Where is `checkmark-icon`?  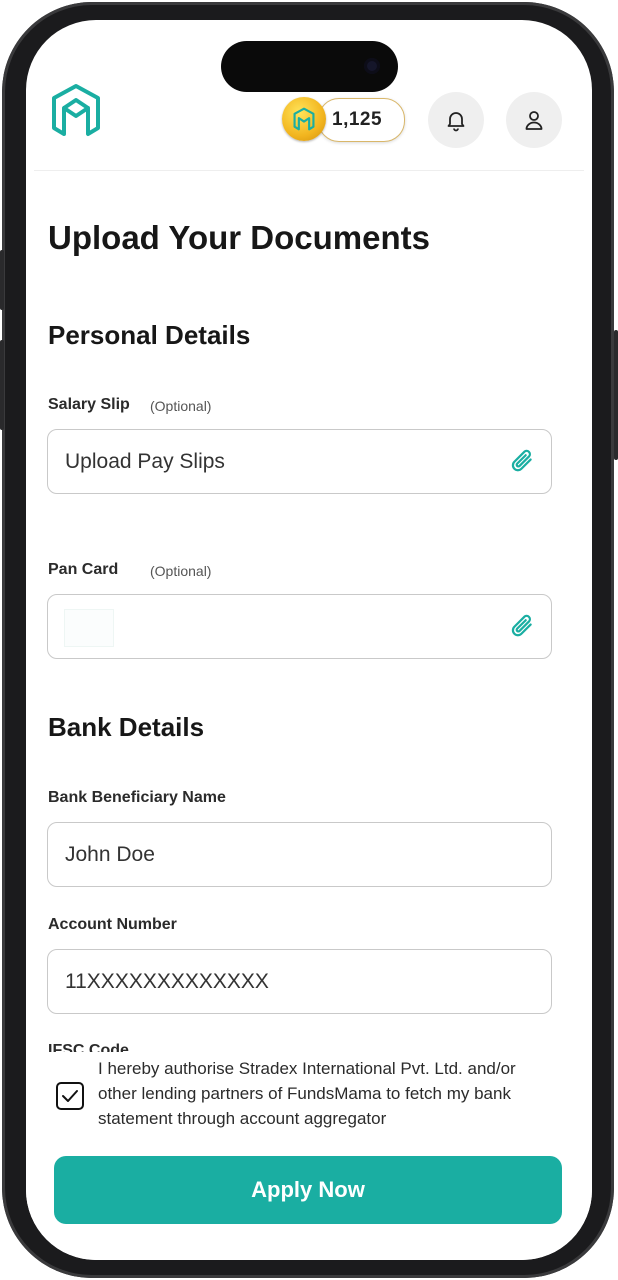 checkmark-icon is located at coordinates (70, 1096).